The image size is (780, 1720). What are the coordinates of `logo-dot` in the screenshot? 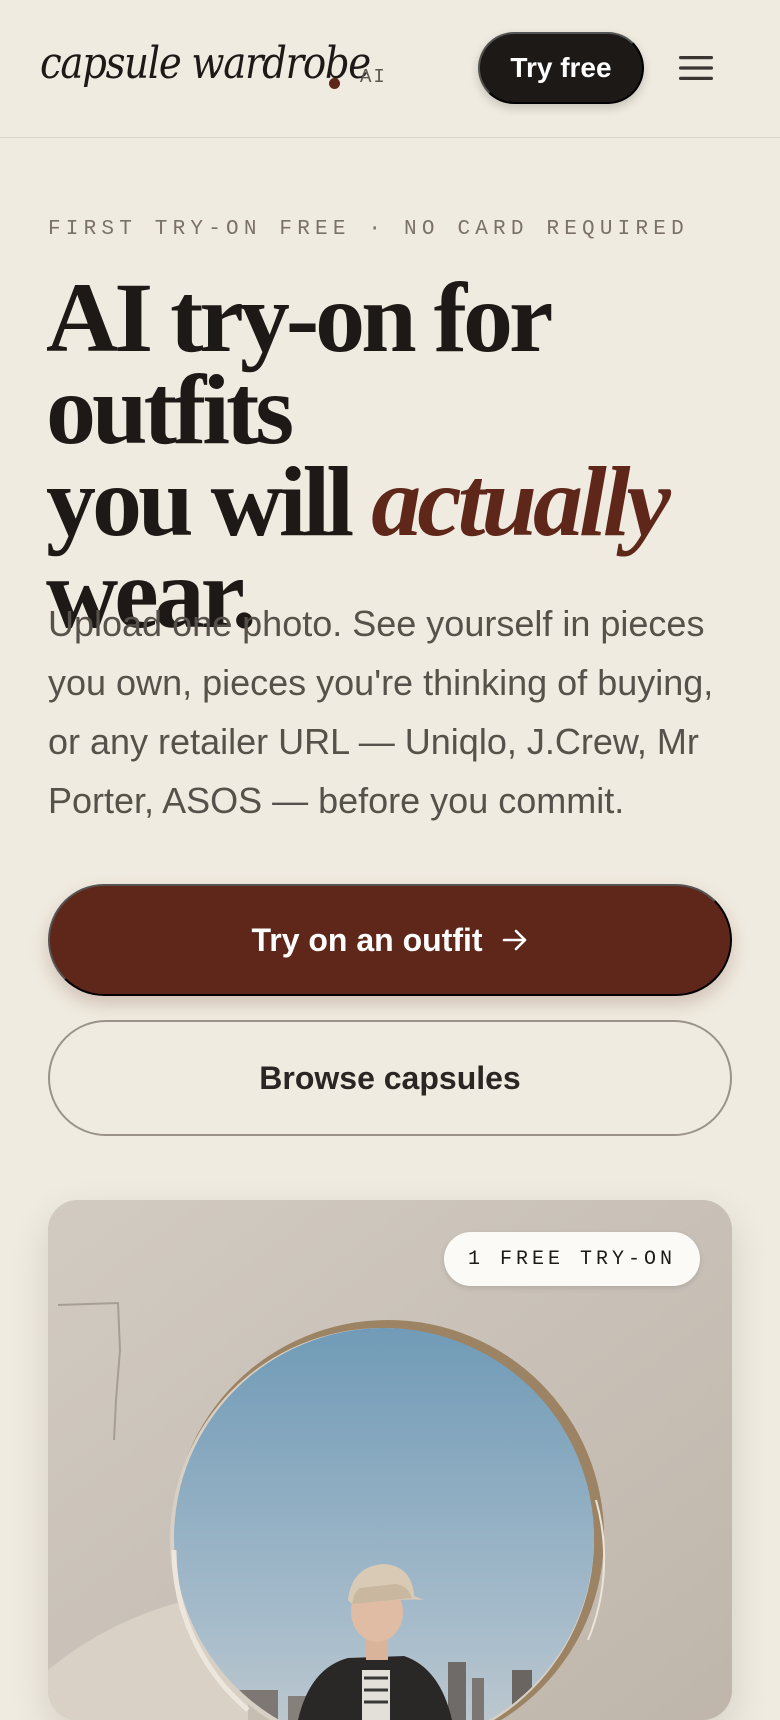 It's located at (334, 83).